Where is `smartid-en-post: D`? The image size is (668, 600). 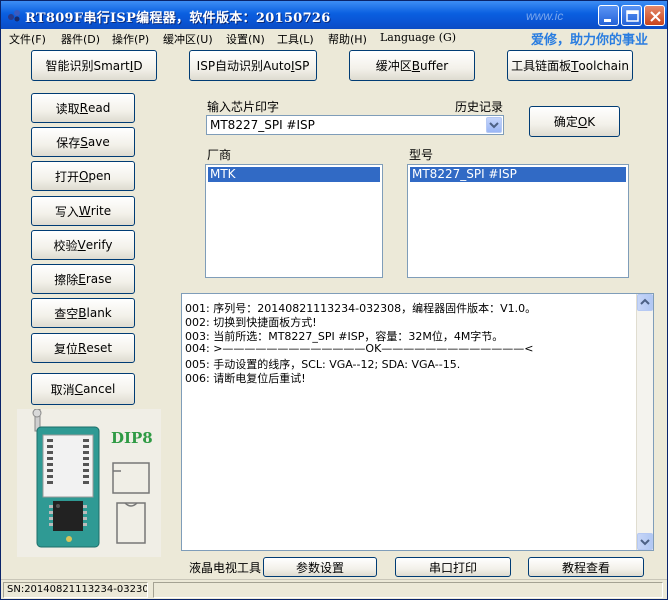 smartid-en-post: D is located at coordinates (138, 65).